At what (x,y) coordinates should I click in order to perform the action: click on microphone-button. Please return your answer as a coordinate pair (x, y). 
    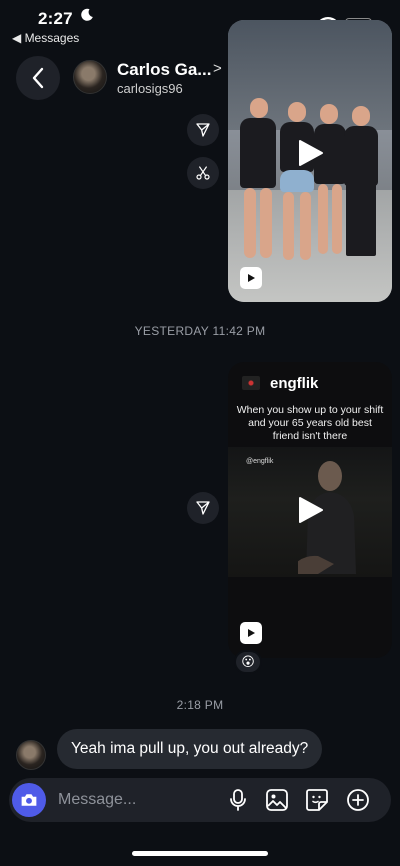
    Looking at the image, I should click on (238, 800).